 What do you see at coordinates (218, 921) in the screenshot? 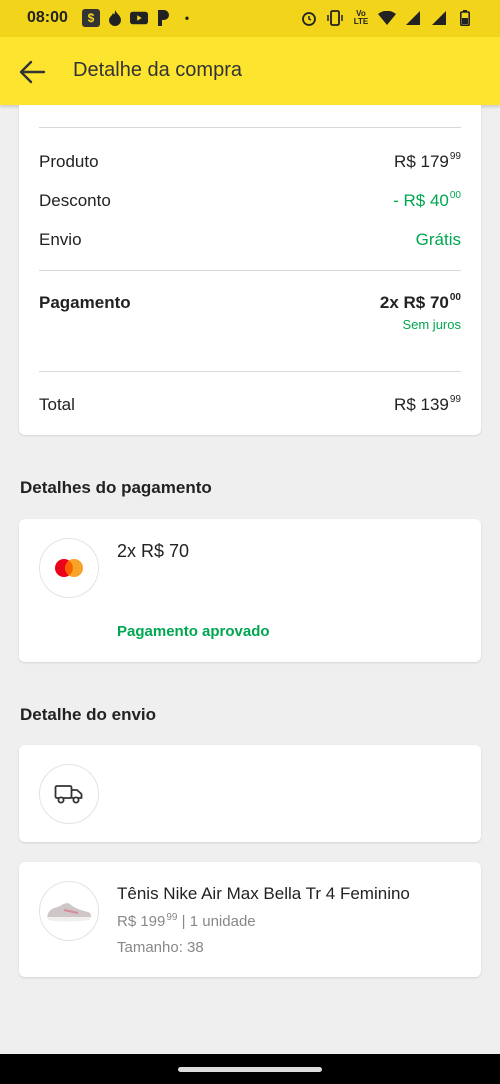
I see `product-quantity: | 1 unidade` at bounding box center [218, 921].